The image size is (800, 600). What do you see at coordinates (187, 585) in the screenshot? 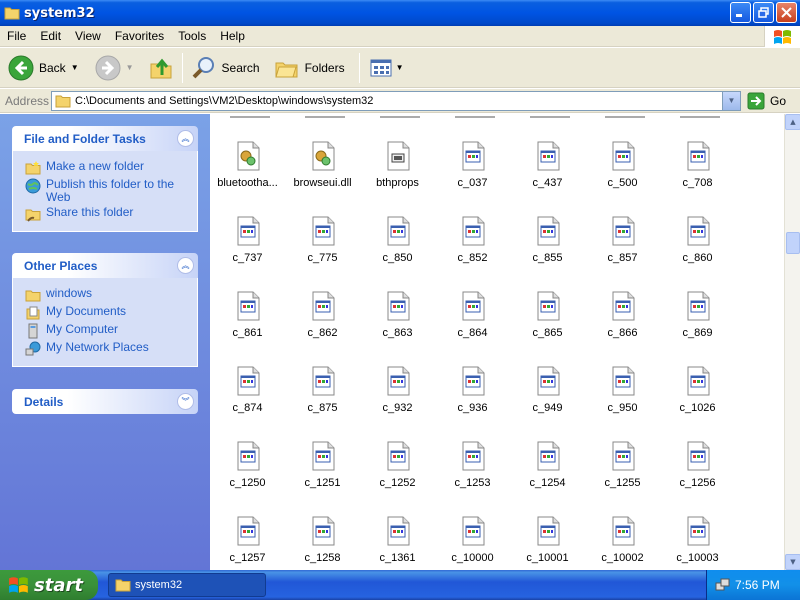
I see `taskbar-window-button: system32` at bounding box center [187, 585].